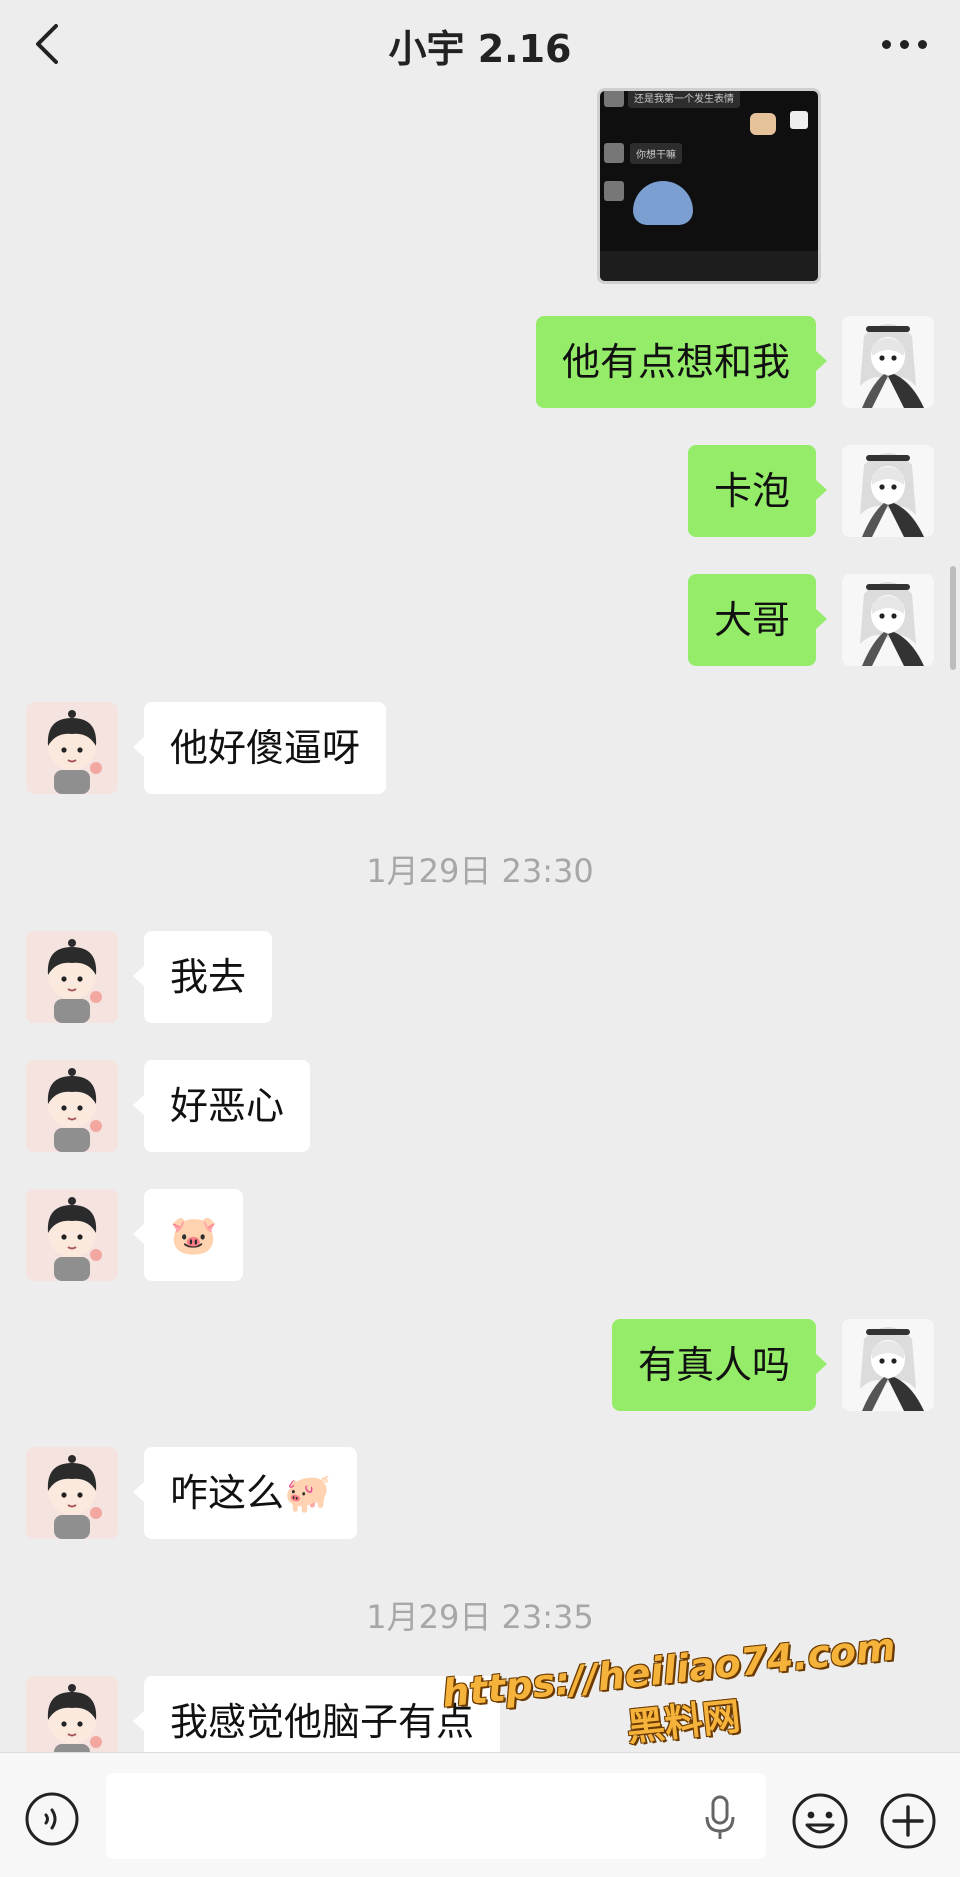 The image size is (960, 1877). What do you see at coordinates (480, 871) in the screenshot?
I see `timestamp: 1月29日 23:30` at bounding box center [480, 871].